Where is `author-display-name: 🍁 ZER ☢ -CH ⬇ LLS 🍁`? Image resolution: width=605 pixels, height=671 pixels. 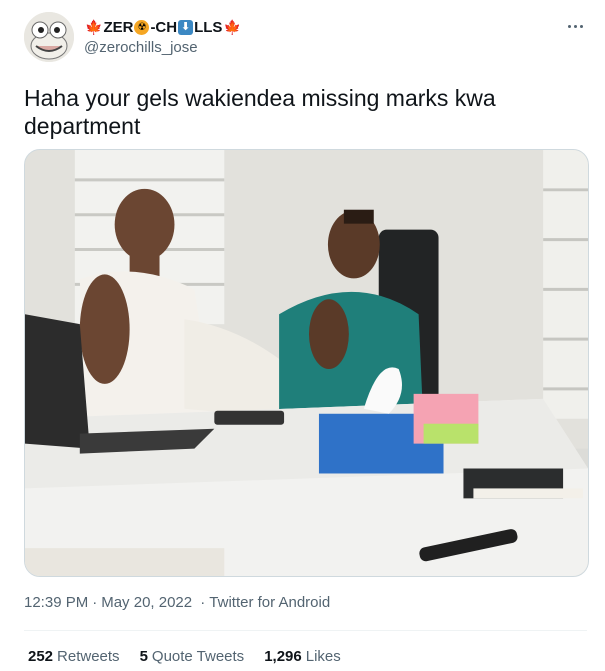
author-display-name: 🍁 ZER ☢ -CH ⬇ LLS 🍁 is located at coordinates (163, 27).